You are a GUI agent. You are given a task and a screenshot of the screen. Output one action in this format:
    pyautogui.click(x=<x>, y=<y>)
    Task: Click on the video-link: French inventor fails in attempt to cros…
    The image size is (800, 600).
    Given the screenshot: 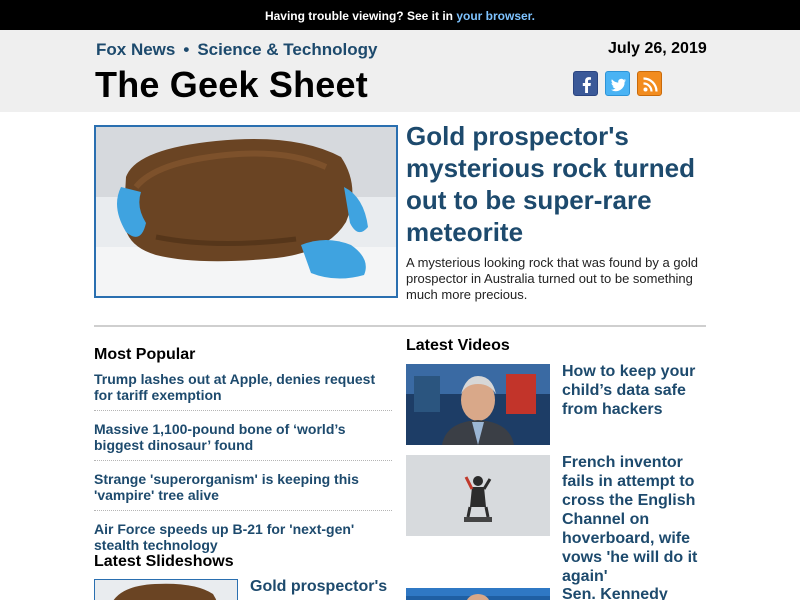 What is the action you would take?
    pyautogui.click(x=637, y=519)
    